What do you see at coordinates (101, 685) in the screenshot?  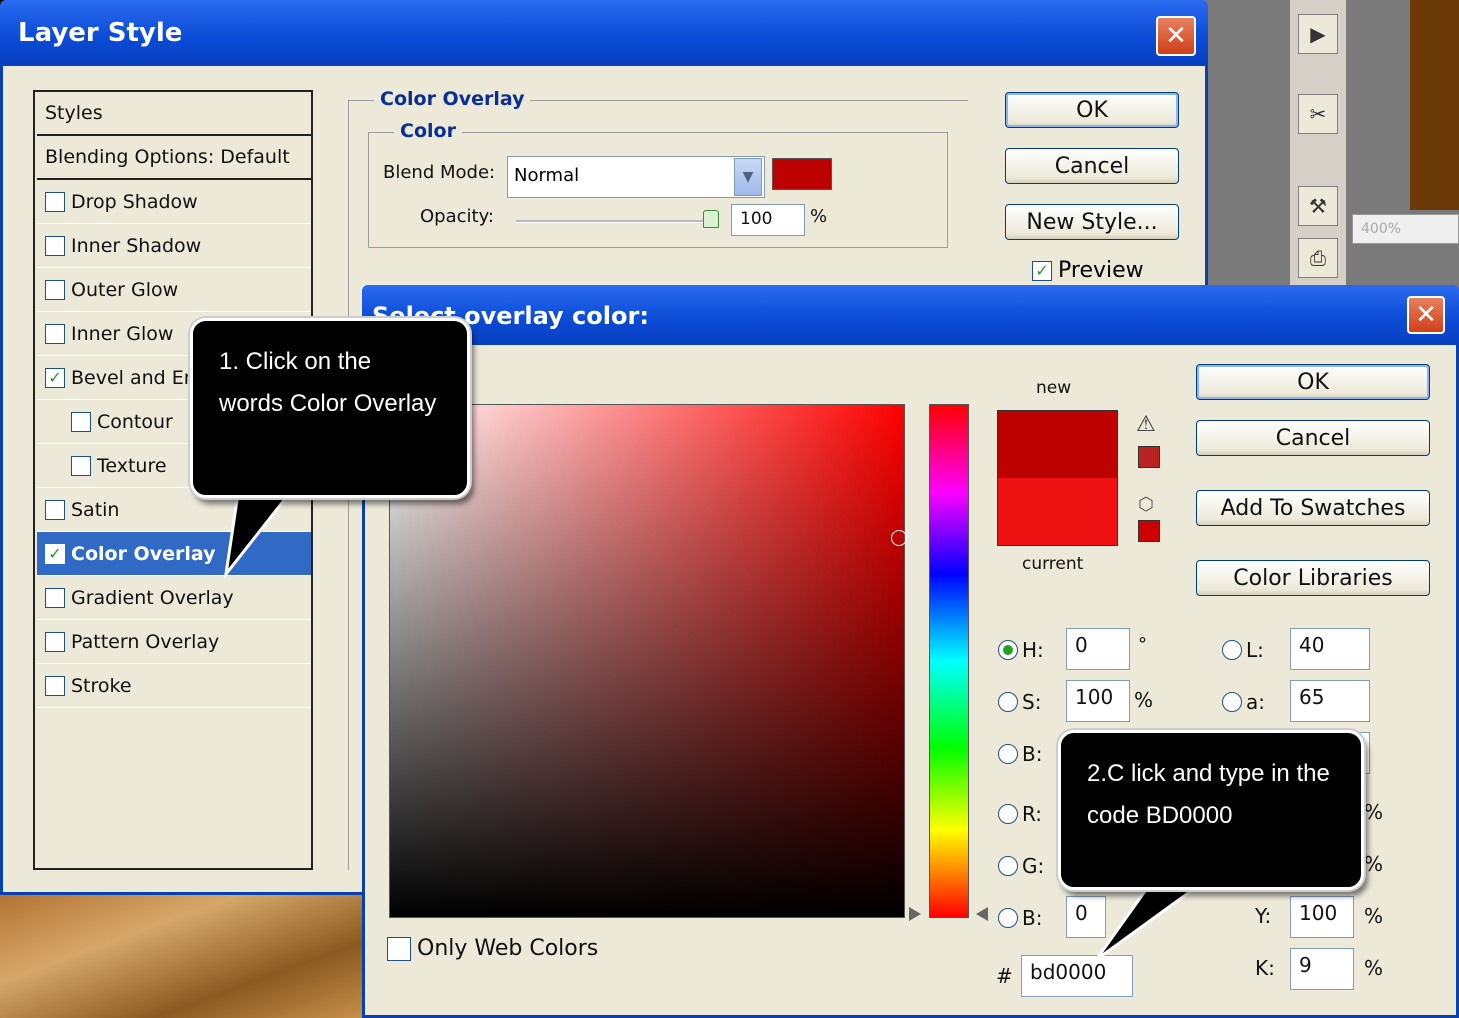 I see `style-item-label: Stroke` at bounding box center [101, 685].